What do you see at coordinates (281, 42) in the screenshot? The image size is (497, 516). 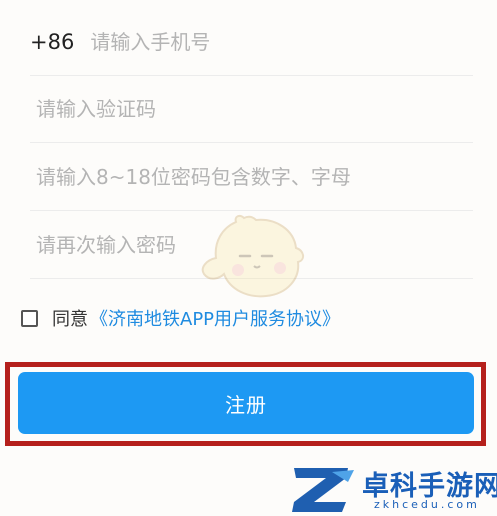 I see `phone-input` at bounding box center [281, 42].